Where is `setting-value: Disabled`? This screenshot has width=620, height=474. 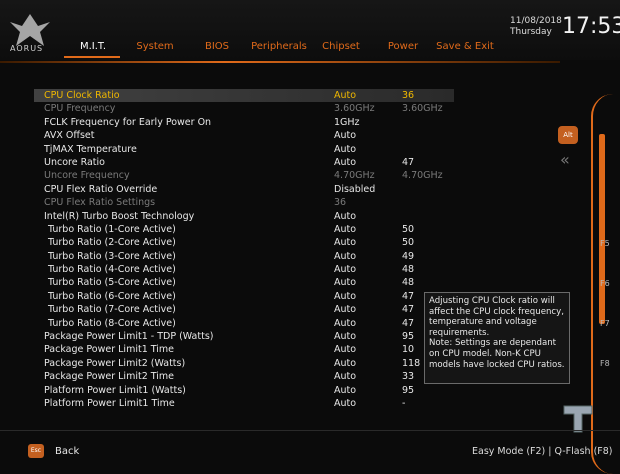
setting-value: Disabled is located at coordinates (354, 189).